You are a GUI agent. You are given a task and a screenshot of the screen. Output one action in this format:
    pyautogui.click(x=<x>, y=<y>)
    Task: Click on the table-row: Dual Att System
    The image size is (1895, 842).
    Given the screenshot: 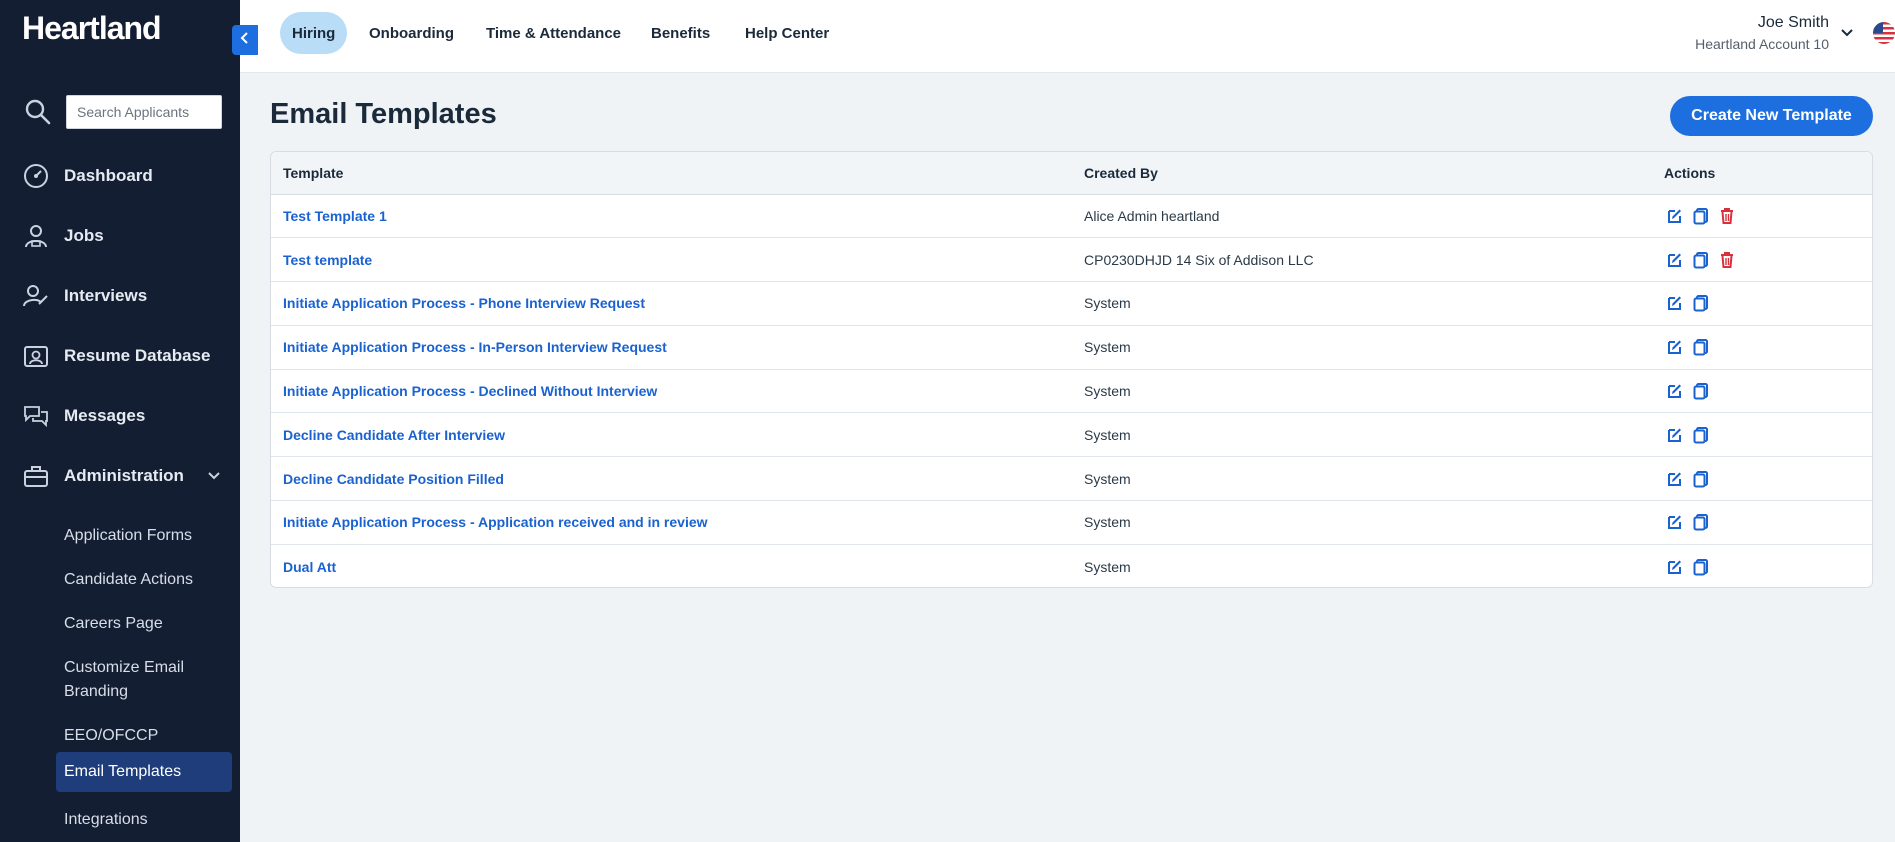 What is the action you would take?
    pyautogui.click(x=1071, y=565)
    